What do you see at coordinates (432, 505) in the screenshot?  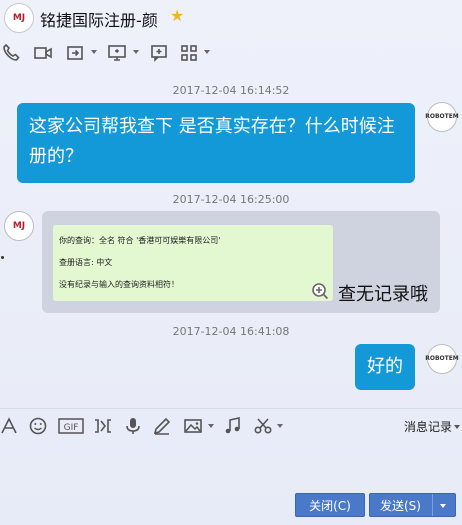 I see `send-separator` at bounding box center [432, 505].